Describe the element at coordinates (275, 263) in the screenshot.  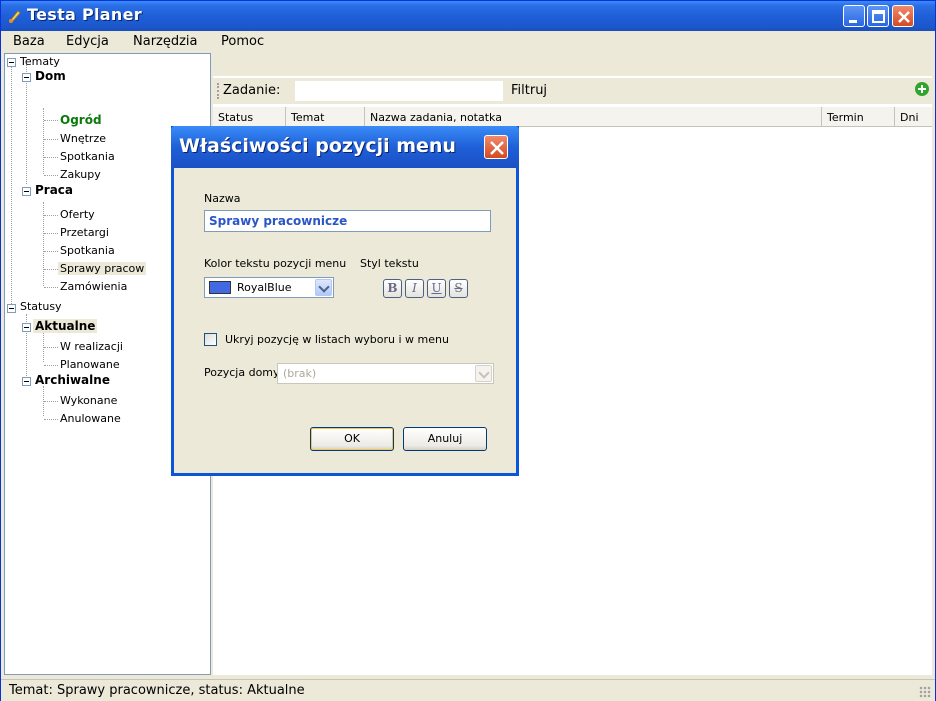
I see `text-color-label: Kolor tekstu pozycji menu` at that location.